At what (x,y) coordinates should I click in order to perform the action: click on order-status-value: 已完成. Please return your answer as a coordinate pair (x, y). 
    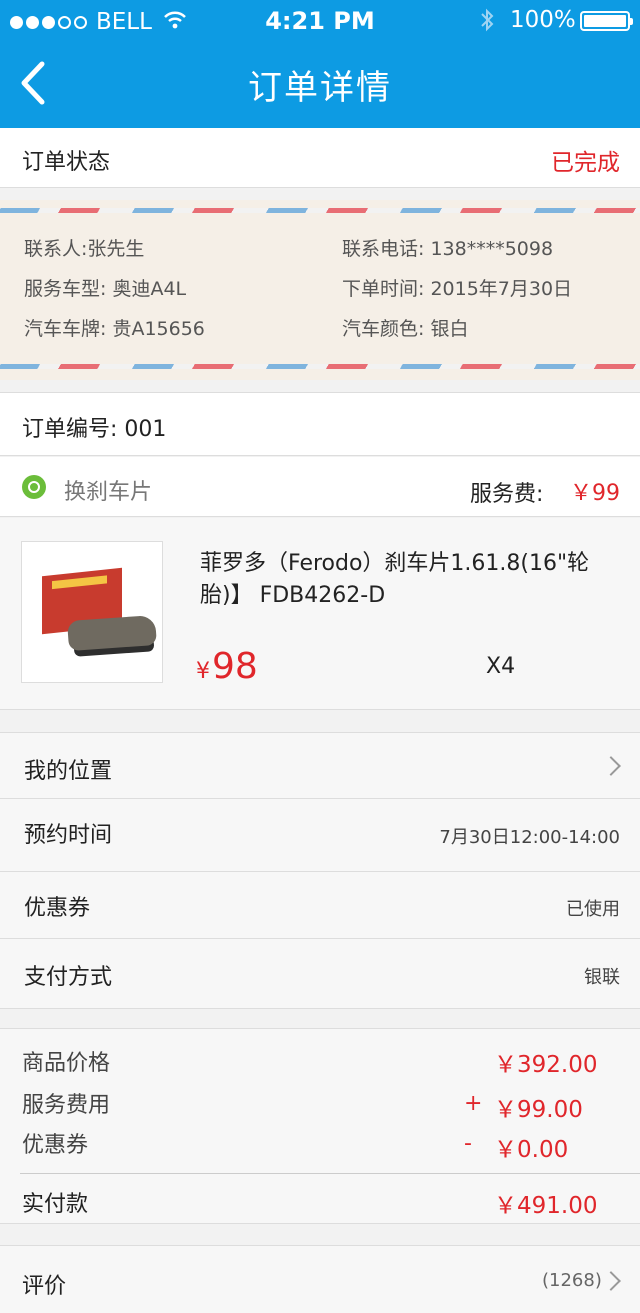
    Looking at the image, I should click on (585, 163).